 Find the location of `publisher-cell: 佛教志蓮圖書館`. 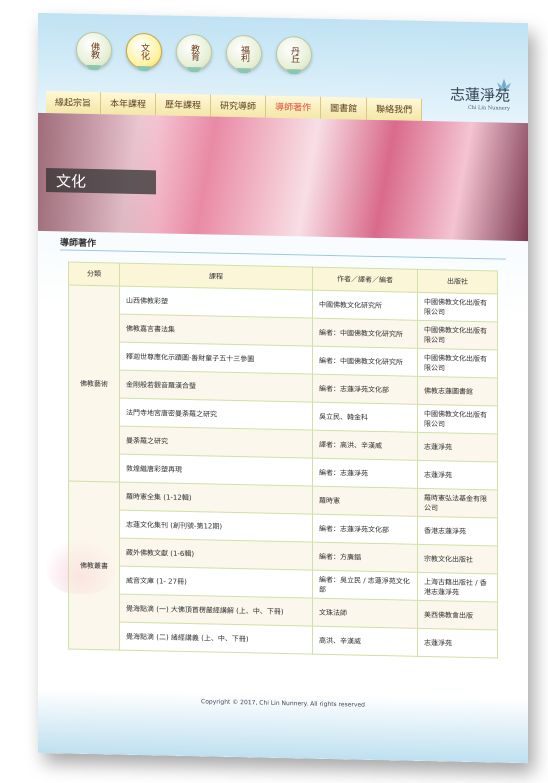

publisher-cell: 佛教志蓮圖書館 is located at coordinates (457, 391).